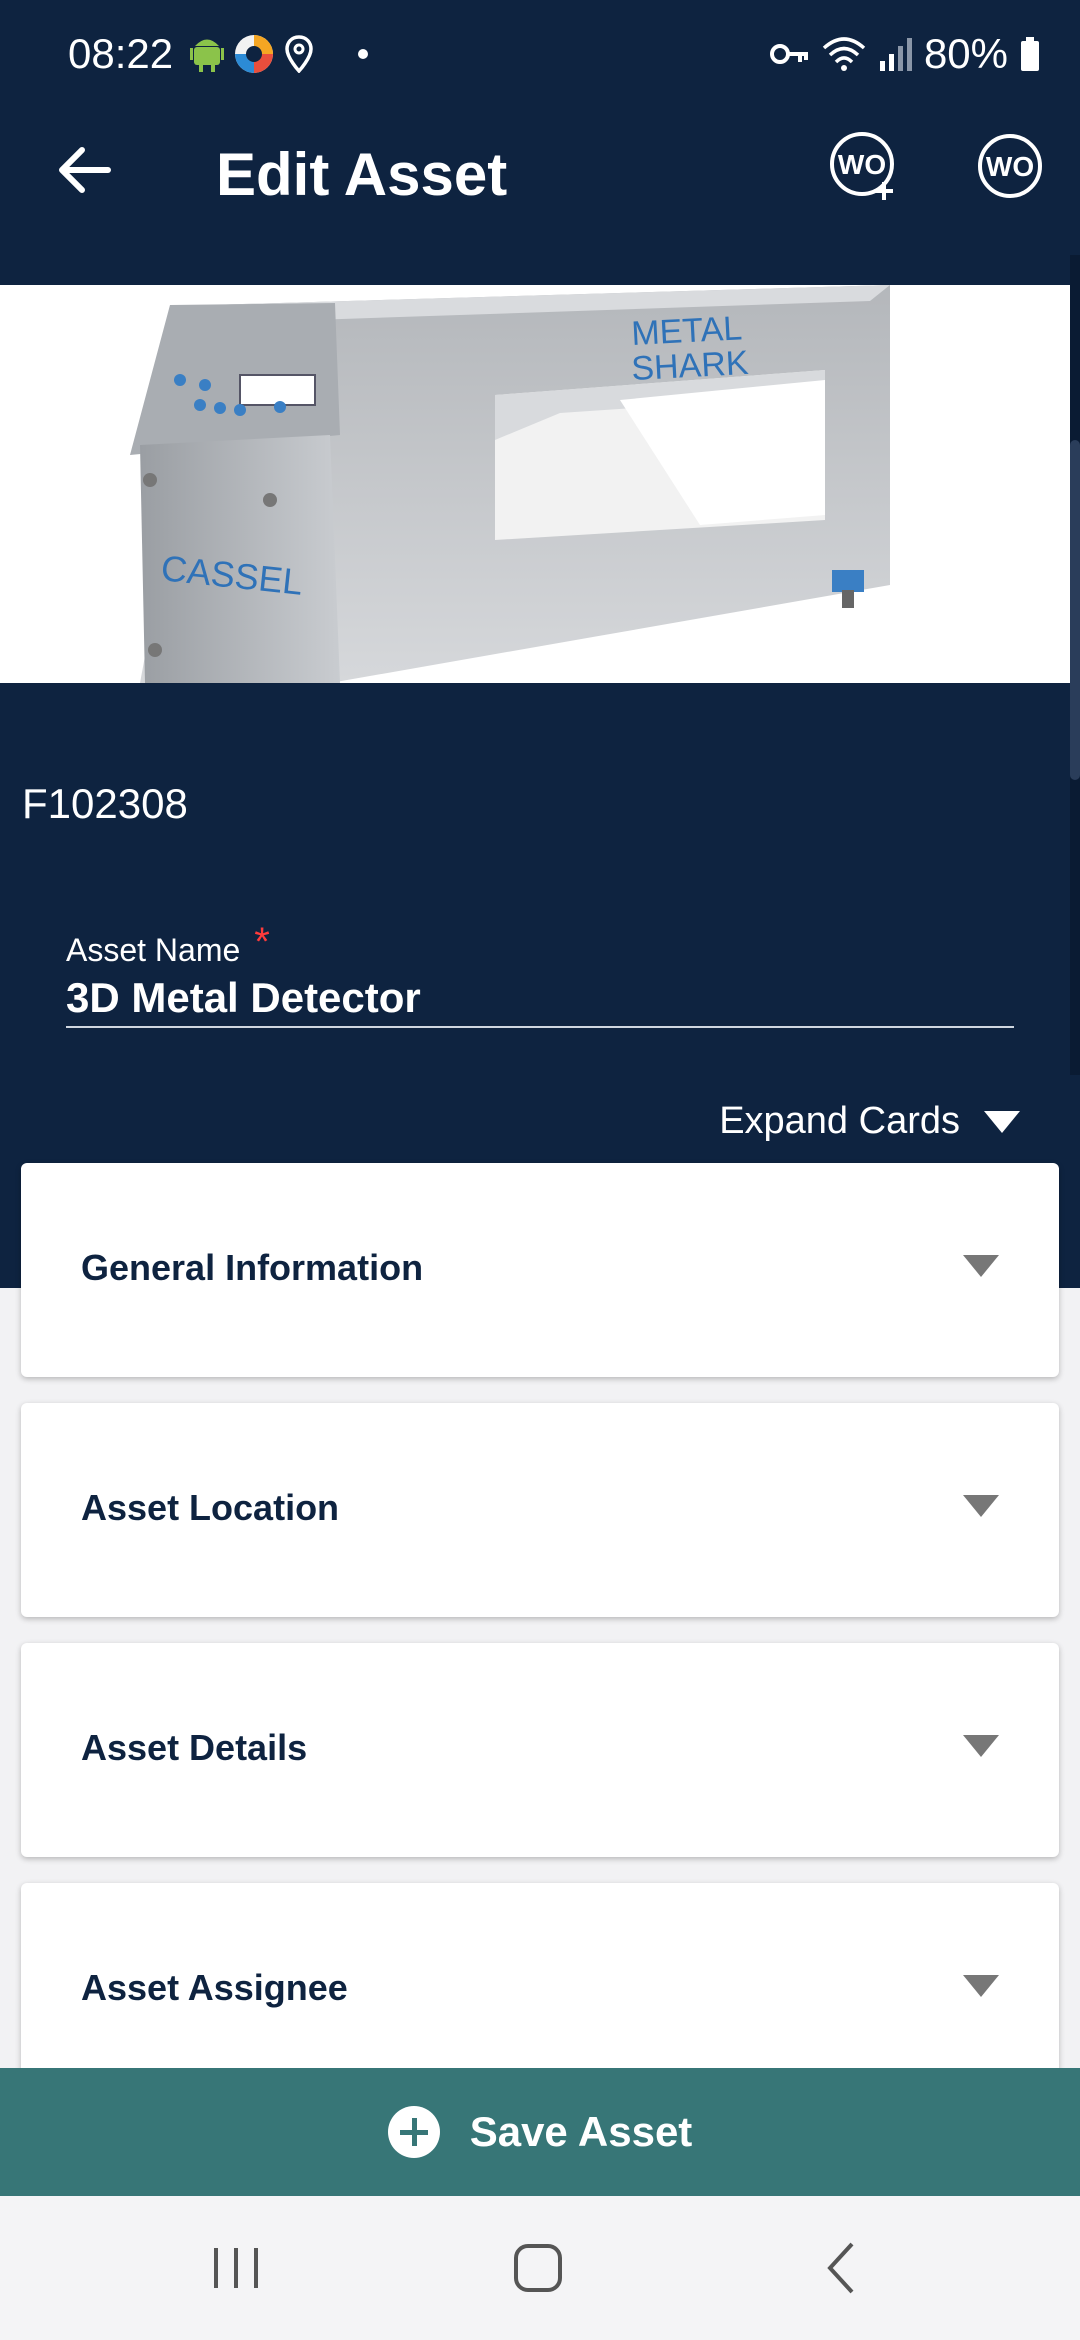 The width and height of the screenshot is (1080, 2340). I want to click on back-nav-icon, so click(842, 2268).